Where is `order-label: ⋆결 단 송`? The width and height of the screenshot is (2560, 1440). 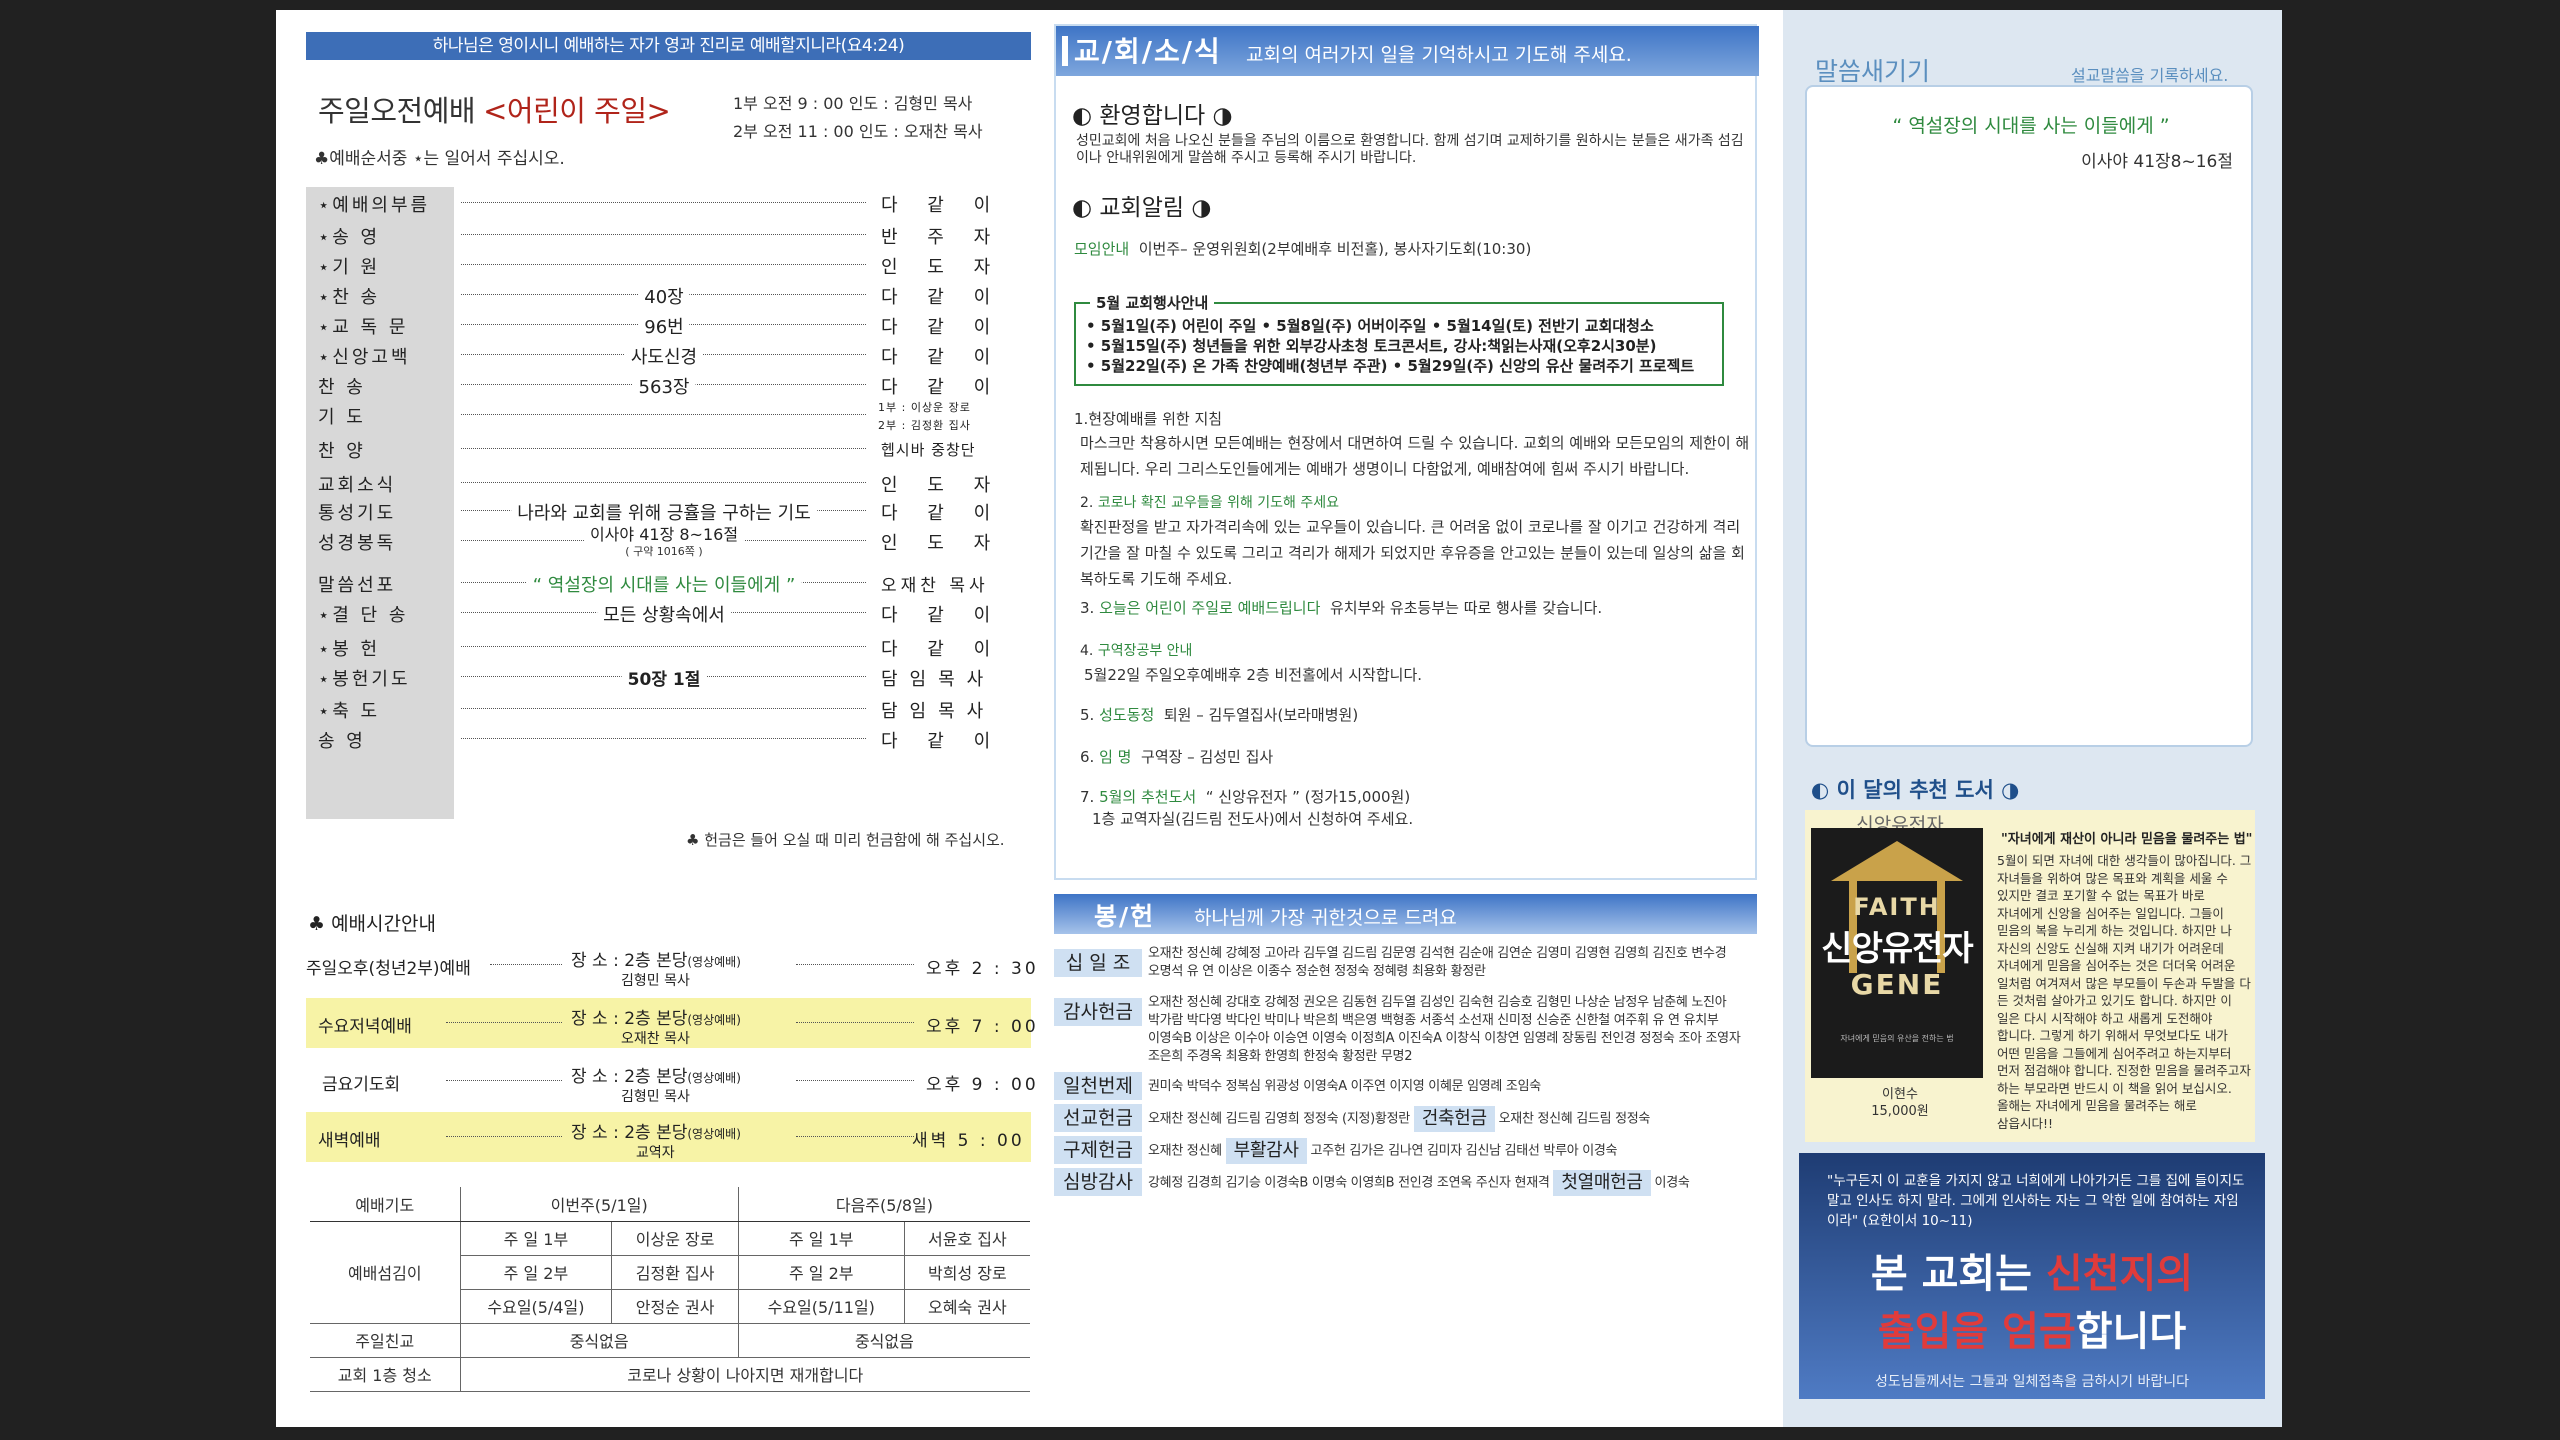 order-label: ⋆결 단 송 is located at coordinates (363, 615).